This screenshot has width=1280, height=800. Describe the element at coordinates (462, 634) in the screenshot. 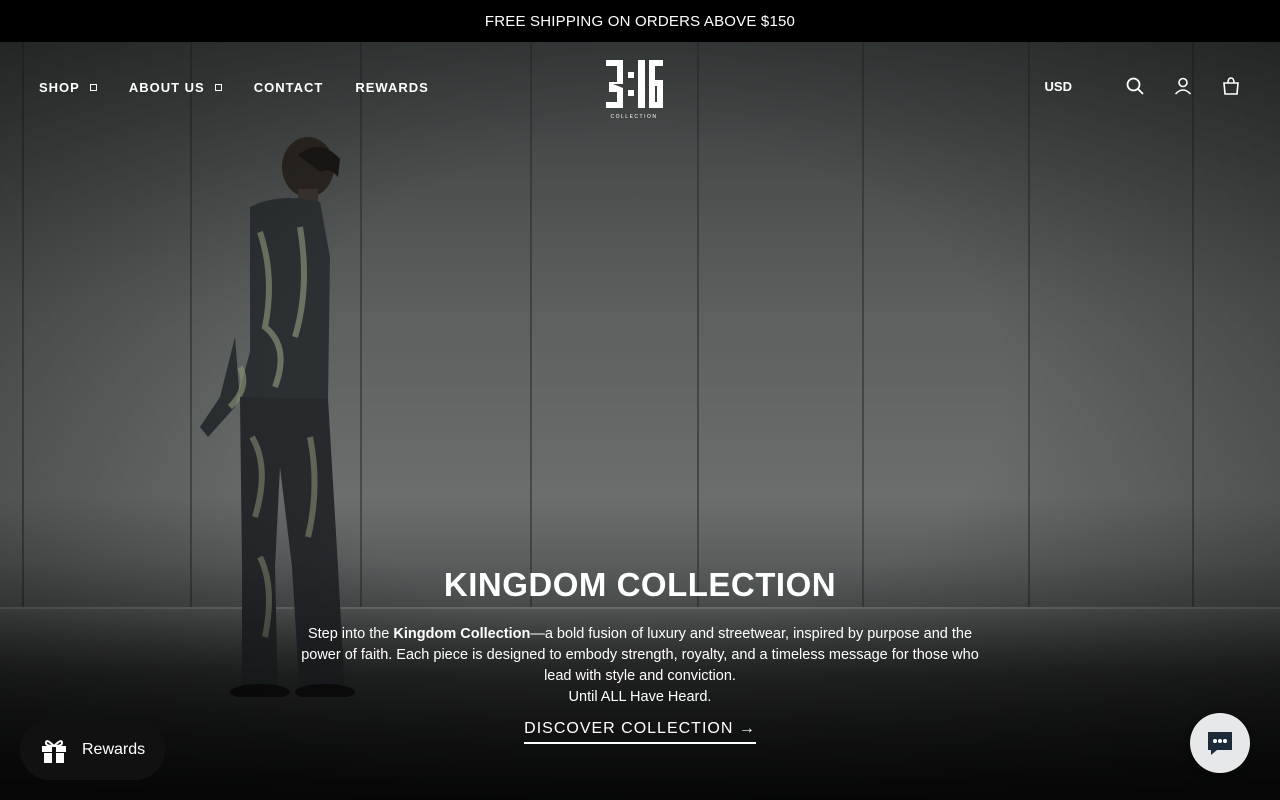

I see `desc-highlight: Kingdom Collection` at that location.